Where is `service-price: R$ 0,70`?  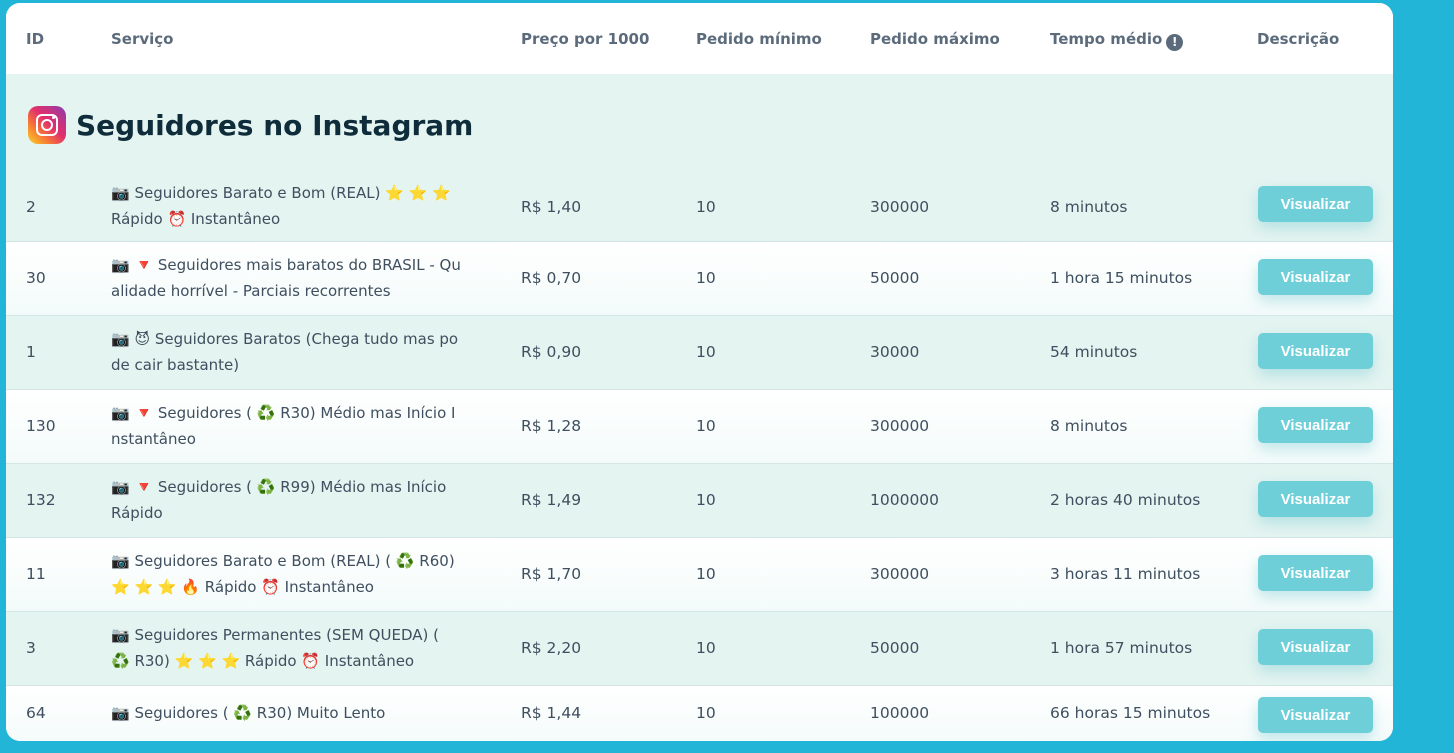
service-price: R$ 0,70 is located at coordinates (551, 278).